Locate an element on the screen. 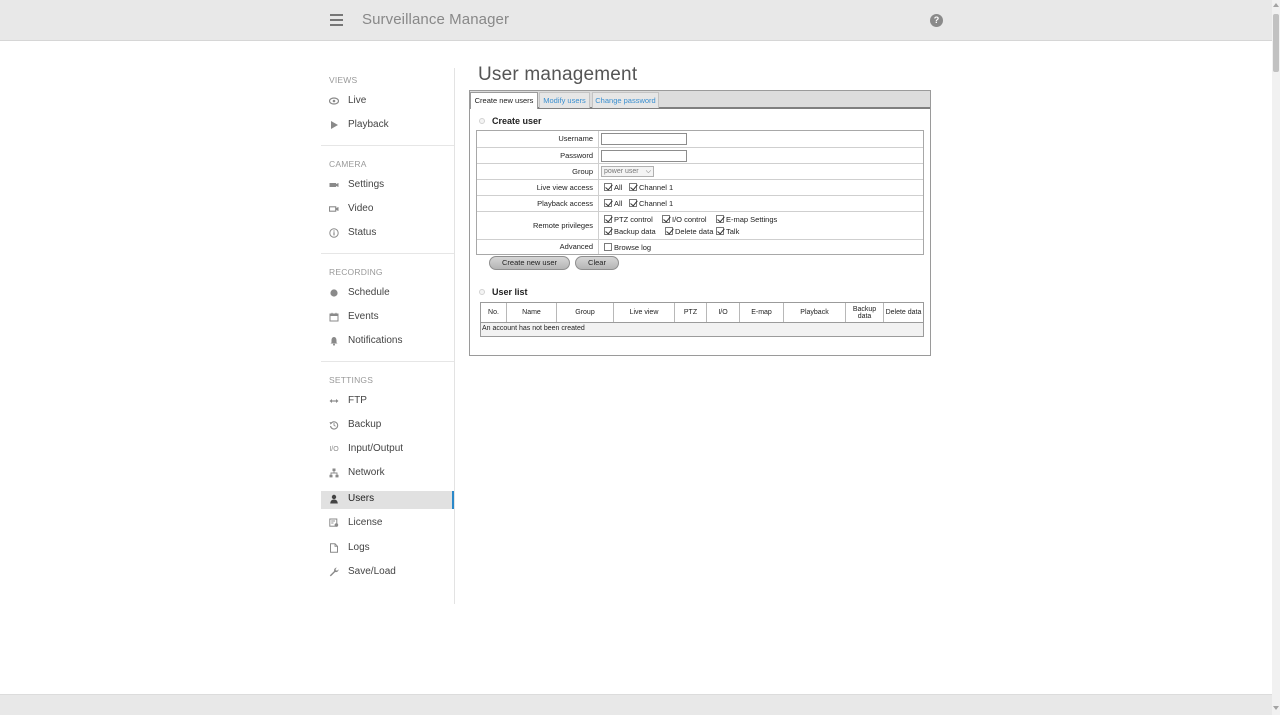  form-row-playback-access: Playback access All Channel 1 is located at coordinates (700, 203).